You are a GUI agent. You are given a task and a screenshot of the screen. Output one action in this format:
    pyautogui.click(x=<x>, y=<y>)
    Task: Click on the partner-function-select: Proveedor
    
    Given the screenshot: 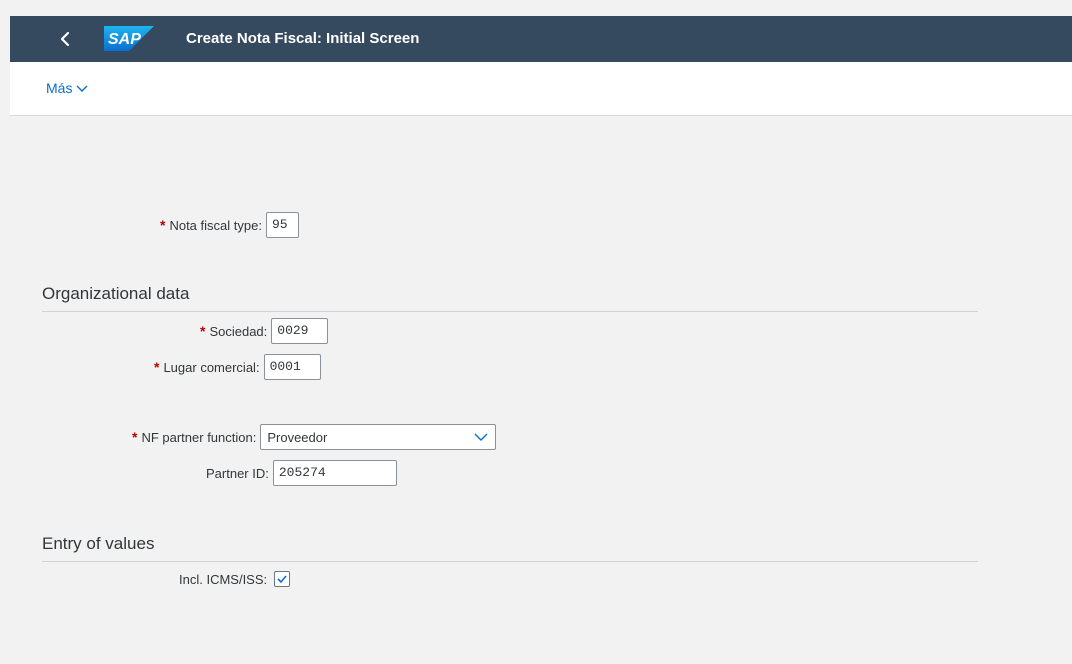 What is the action you would take?
    pyautogui.click(x=378, y=437)
    